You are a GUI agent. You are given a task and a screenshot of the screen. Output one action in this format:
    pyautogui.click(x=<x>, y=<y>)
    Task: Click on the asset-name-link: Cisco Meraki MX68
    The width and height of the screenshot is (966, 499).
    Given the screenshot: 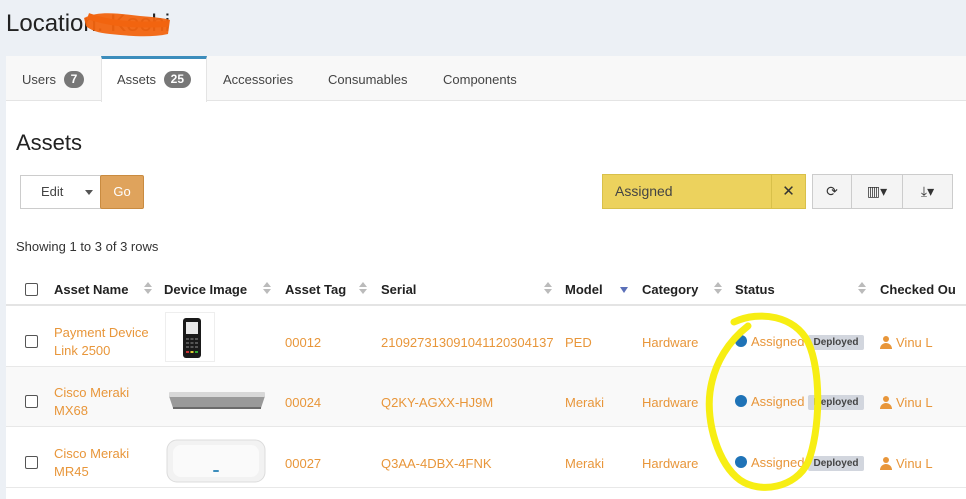 What is the action you would take?
    pyautogui.click(x=104, y=402)
    